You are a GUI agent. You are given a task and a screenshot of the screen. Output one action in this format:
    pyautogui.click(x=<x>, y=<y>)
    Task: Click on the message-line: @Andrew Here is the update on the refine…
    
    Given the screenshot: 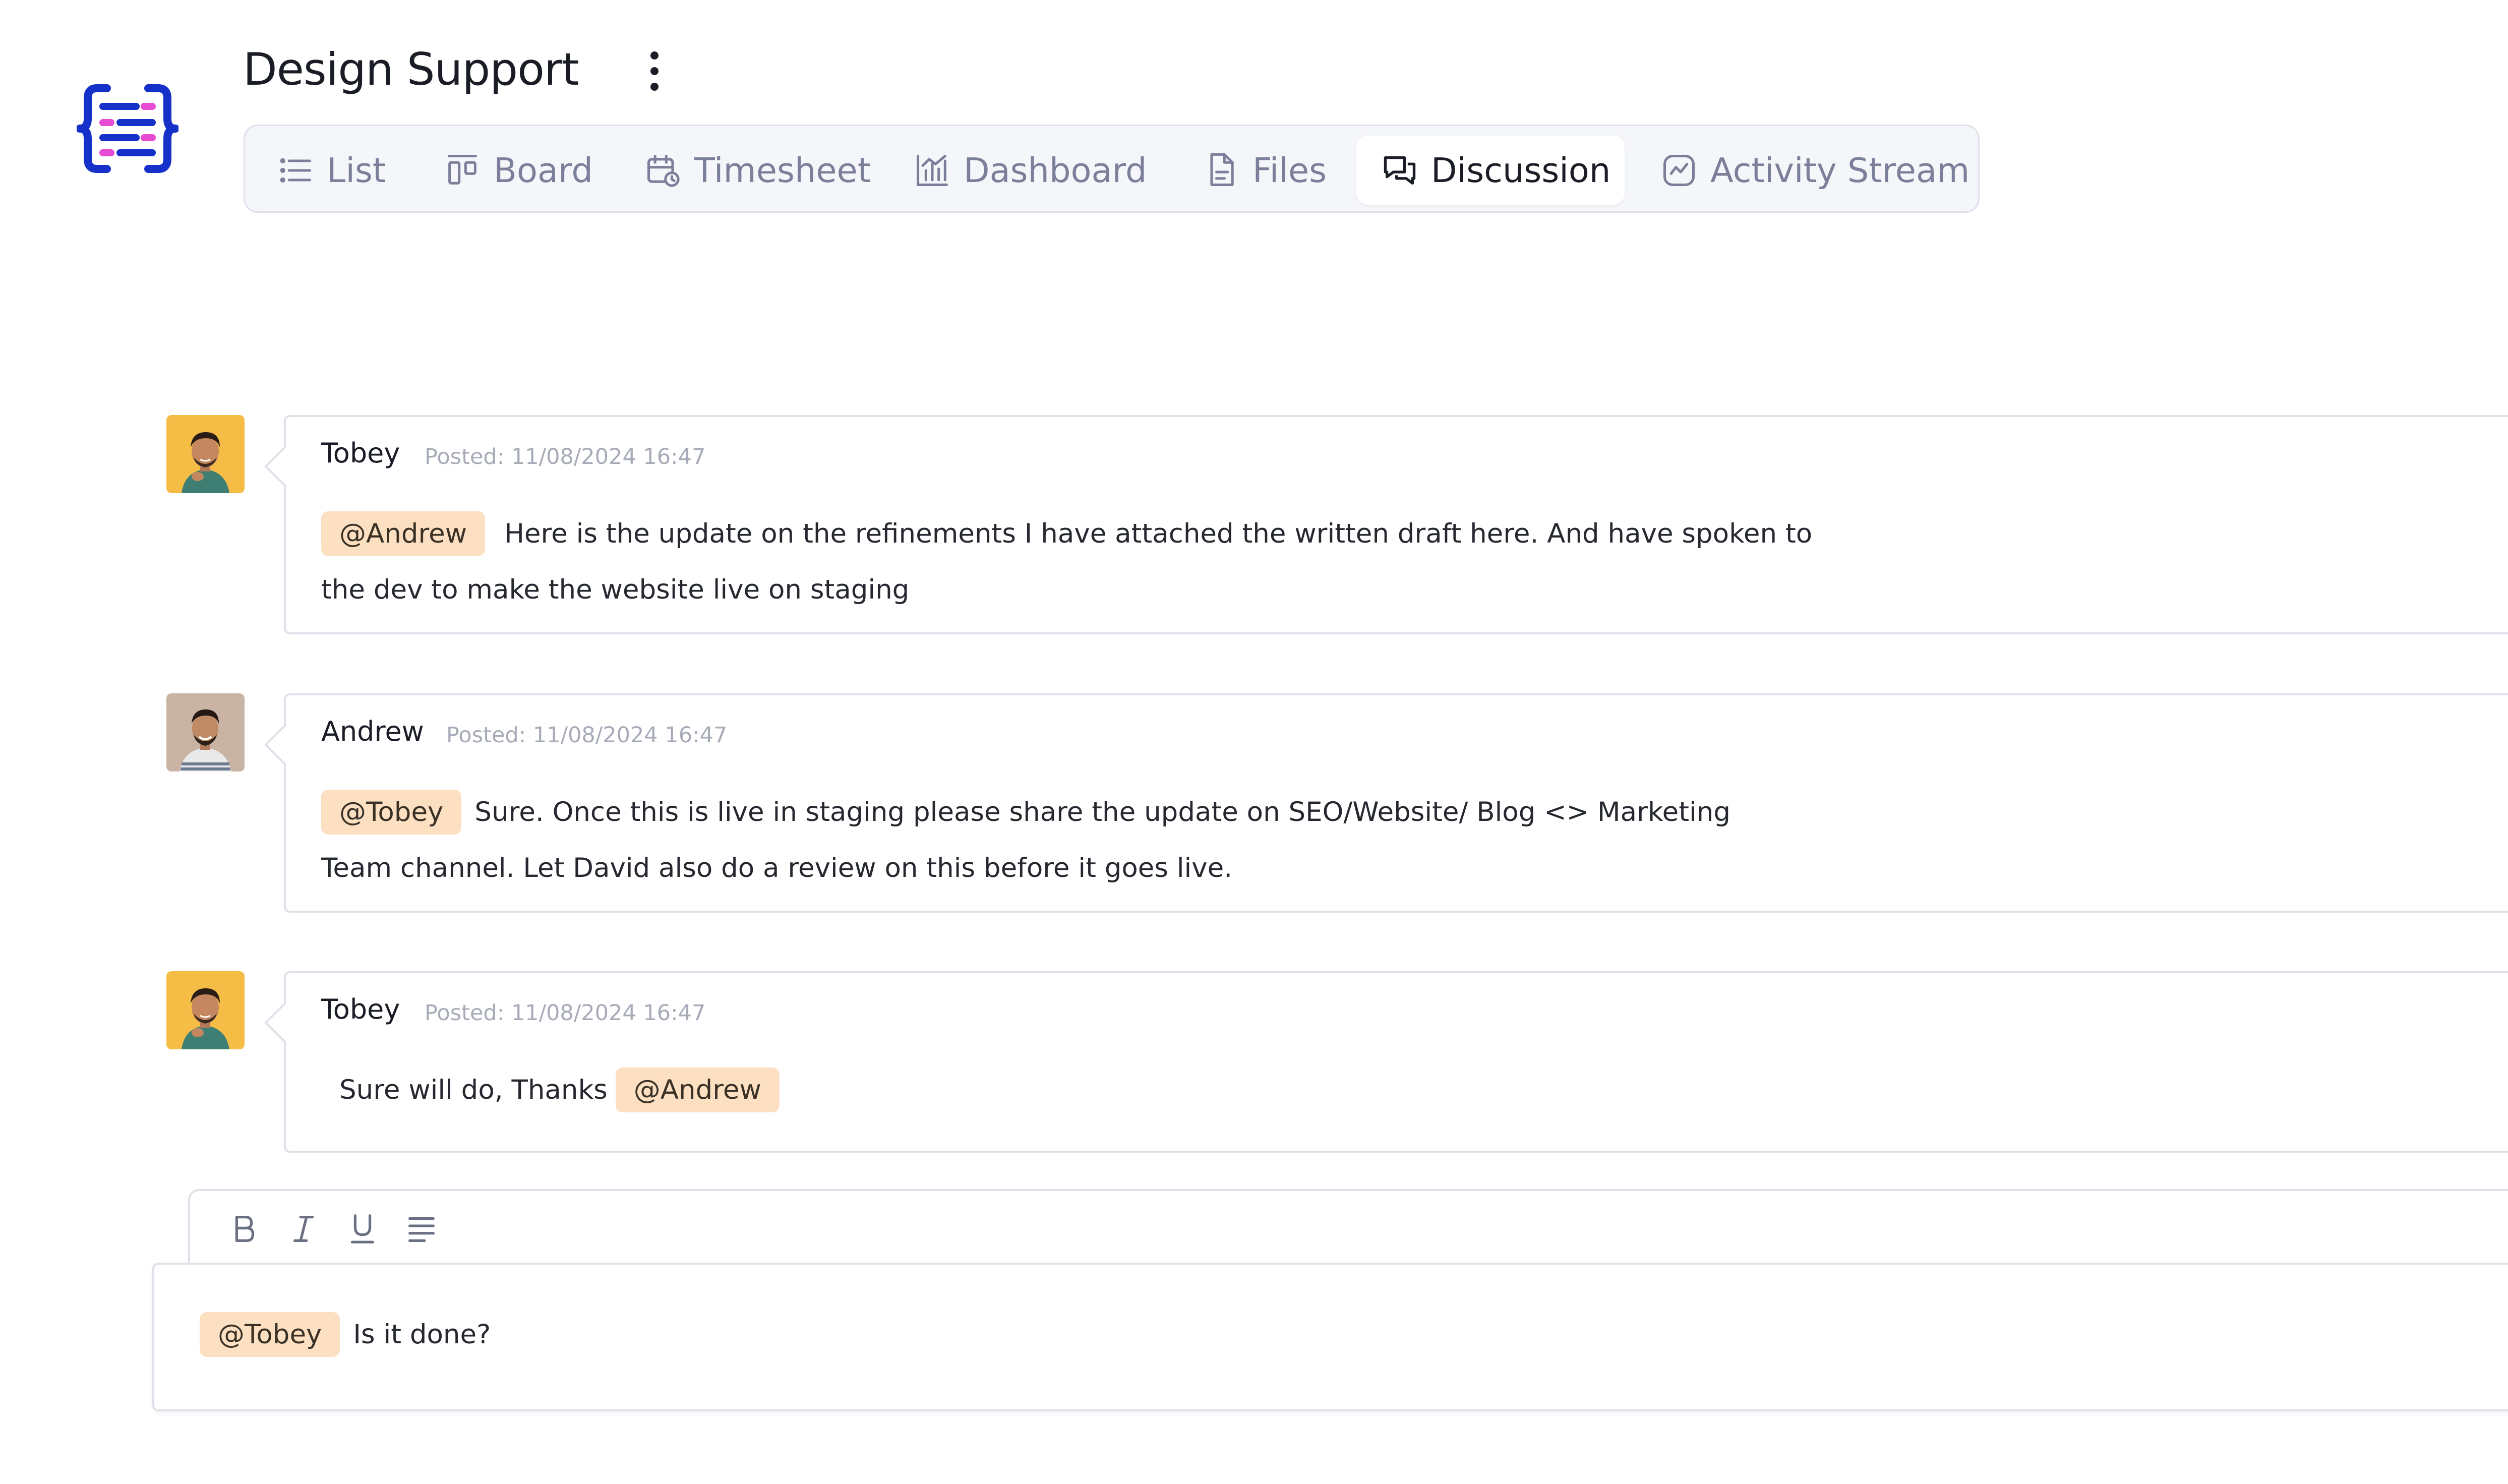 What is the action you would take?
    pyautogui.click(x=1066, y=533)
    